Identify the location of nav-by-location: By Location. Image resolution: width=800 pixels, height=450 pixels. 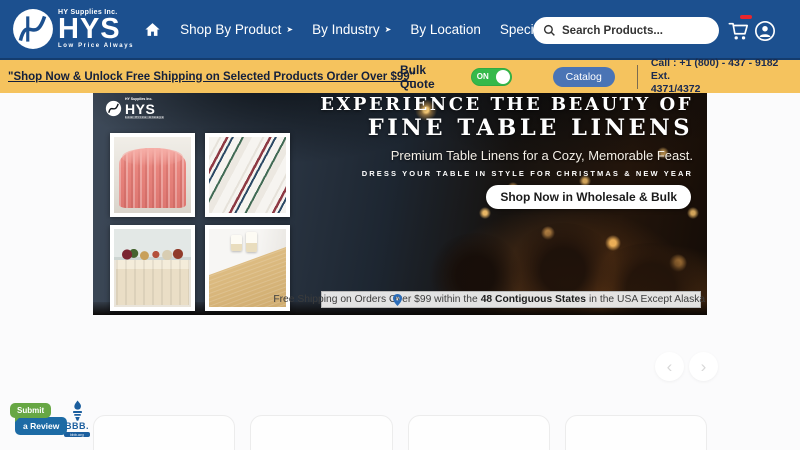
(445, 29).